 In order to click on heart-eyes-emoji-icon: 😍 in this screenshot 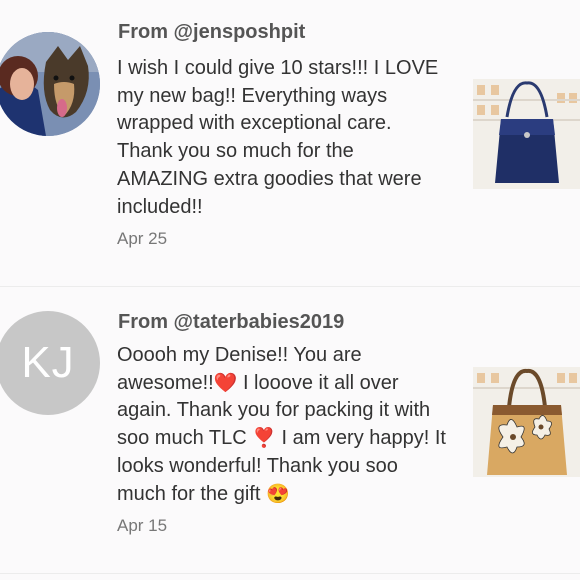, I will do `click(277, 494)`.